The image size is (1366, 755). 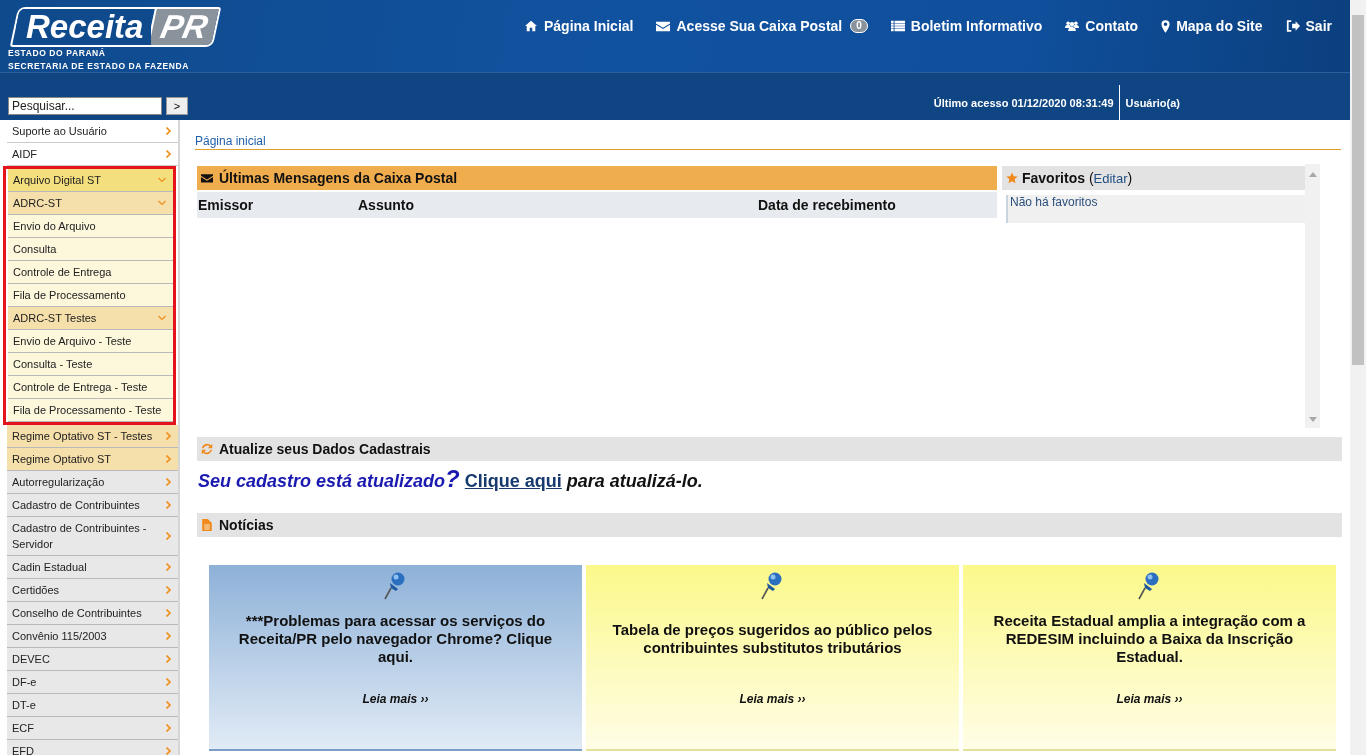 I want to click on logo: Receita PR, so click(x=115, y=27).